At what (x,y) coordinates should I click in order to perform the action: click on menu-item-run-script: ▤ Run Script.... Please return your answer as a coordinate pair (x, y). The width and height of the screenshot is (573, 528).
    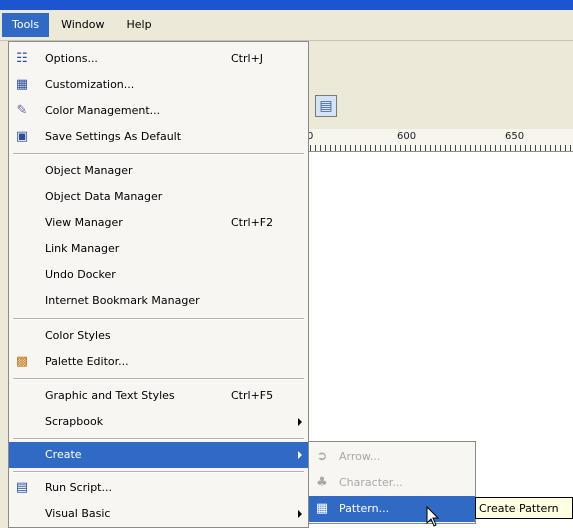
    Looking at the image, I should click on (158, 488).